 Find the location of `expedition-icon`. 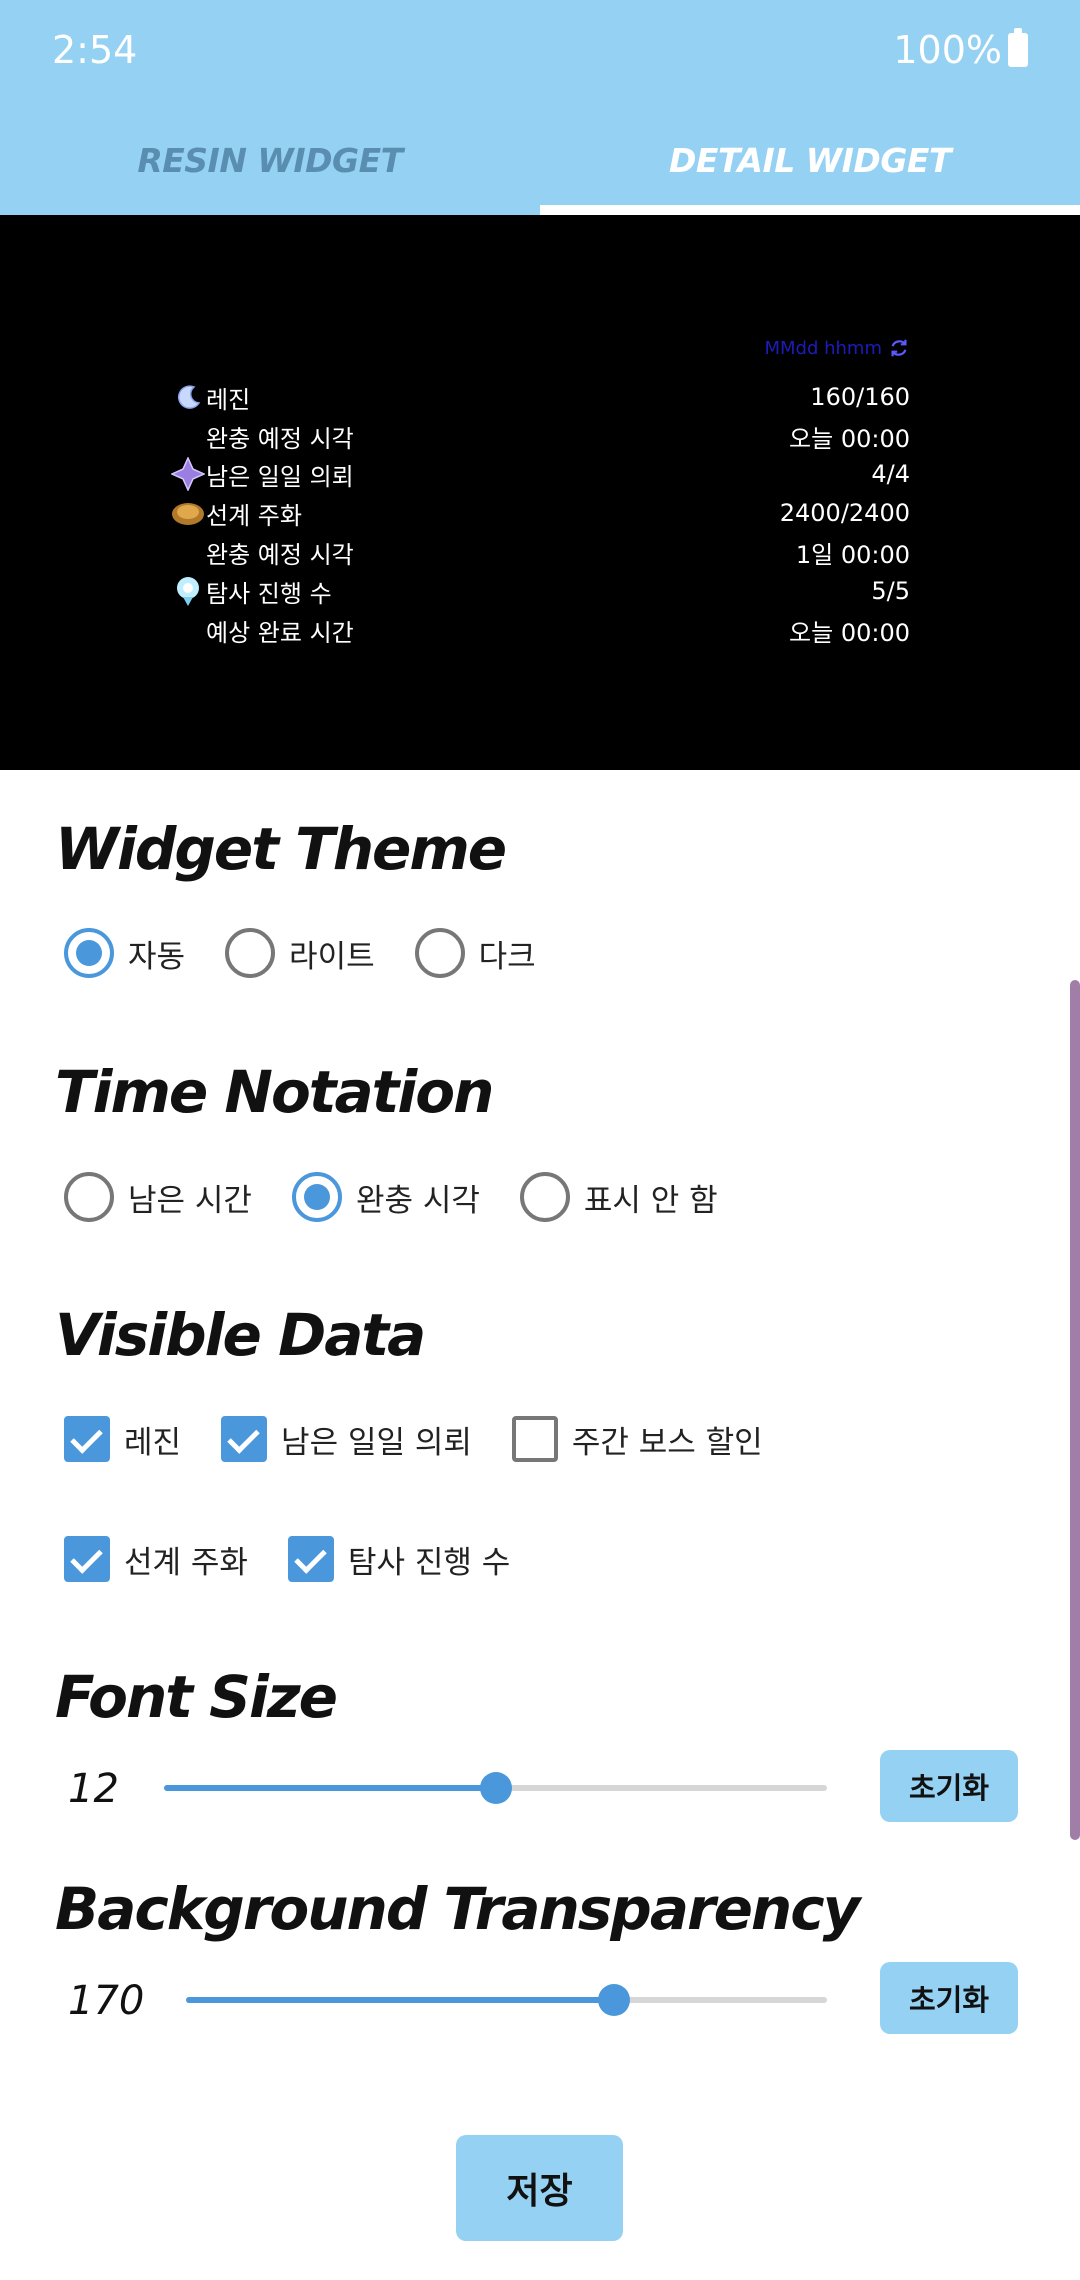

expedition-icon is located at coordinates (188, 591).